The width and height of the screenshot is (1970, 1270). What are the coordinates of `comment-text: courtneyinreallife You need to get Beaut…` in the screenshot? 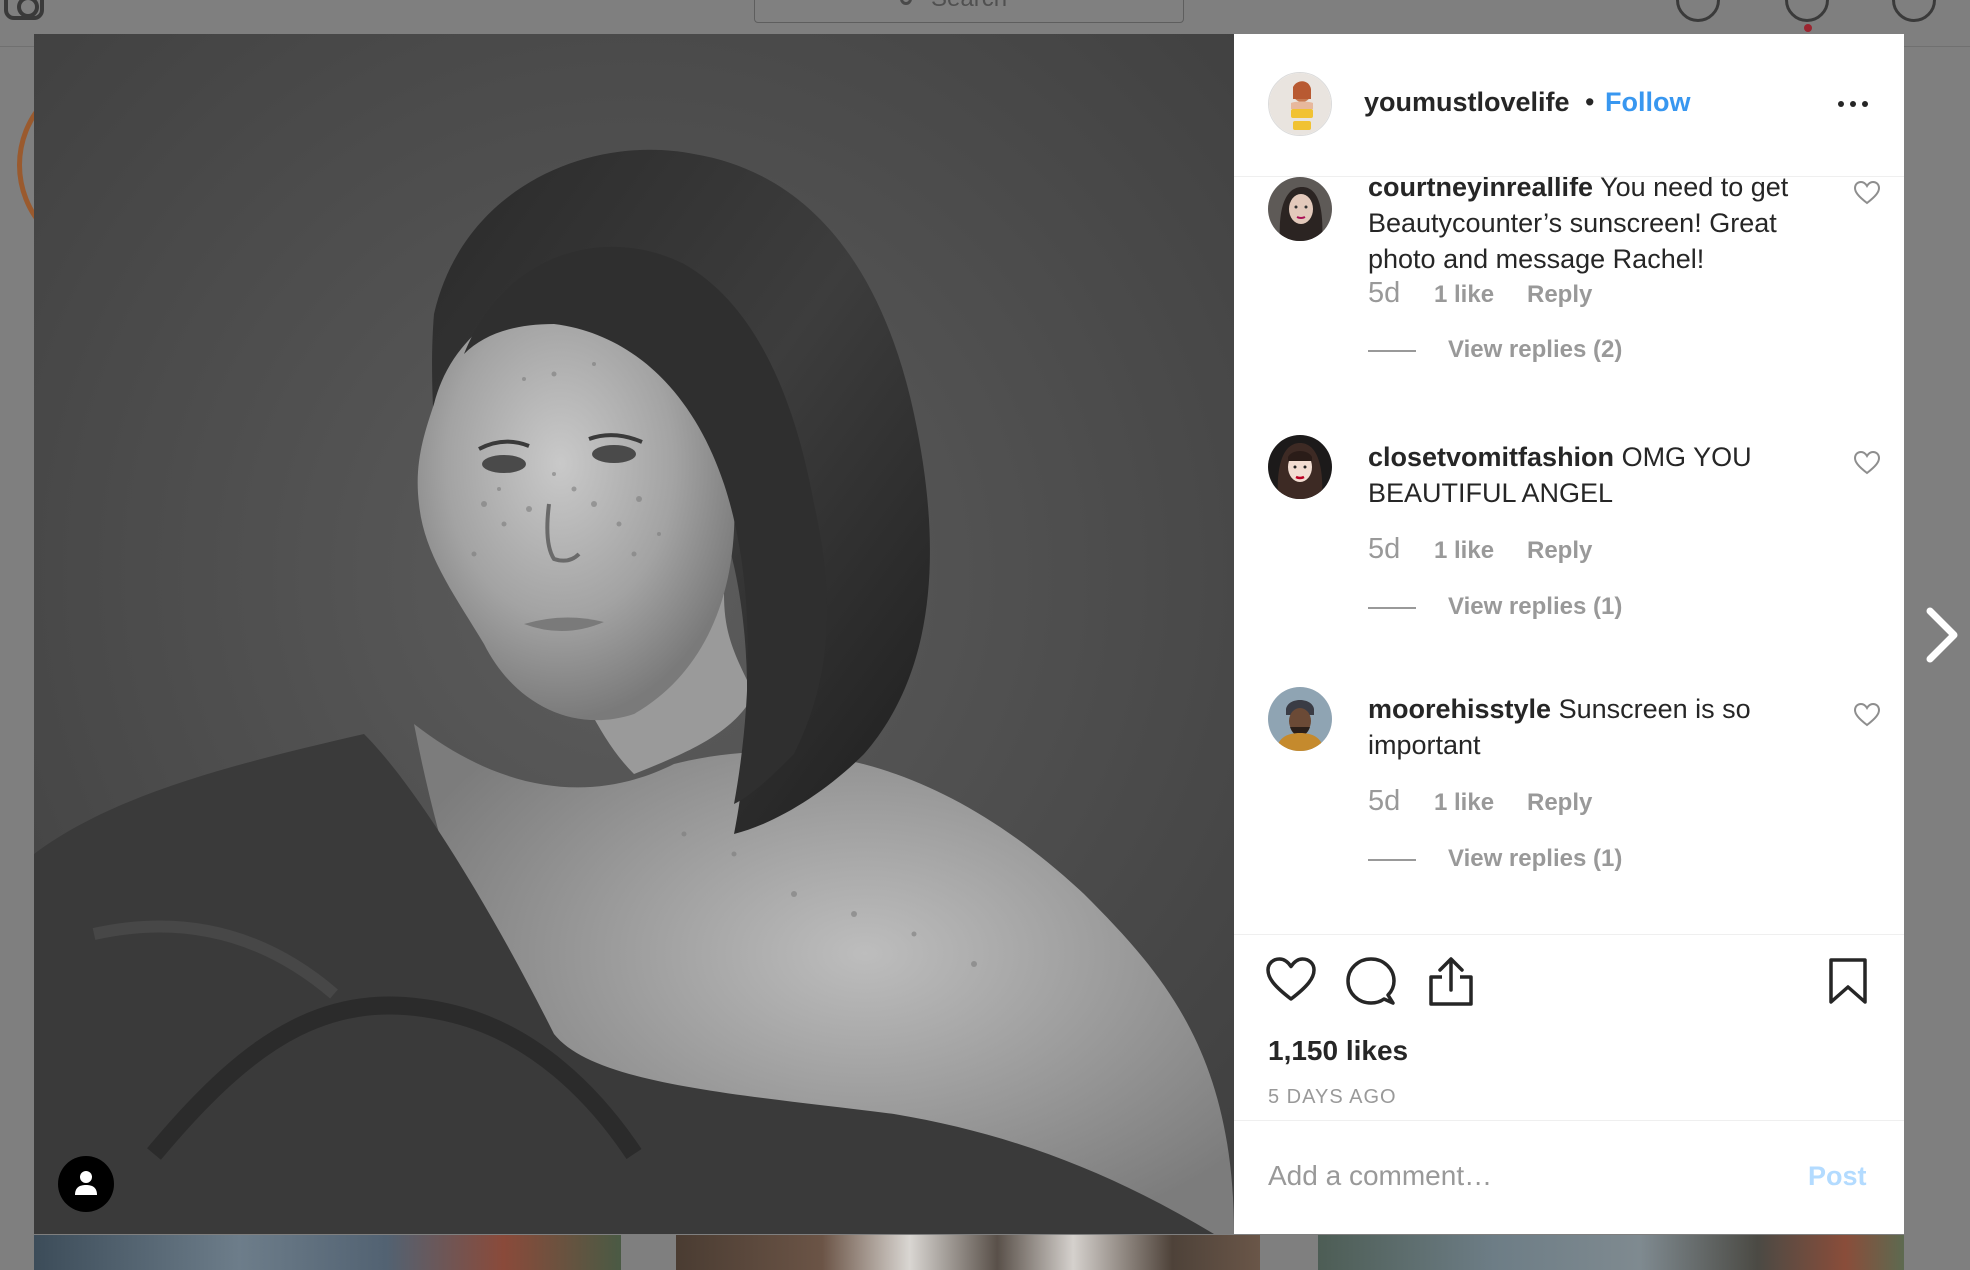 It's located at (1603, 227).